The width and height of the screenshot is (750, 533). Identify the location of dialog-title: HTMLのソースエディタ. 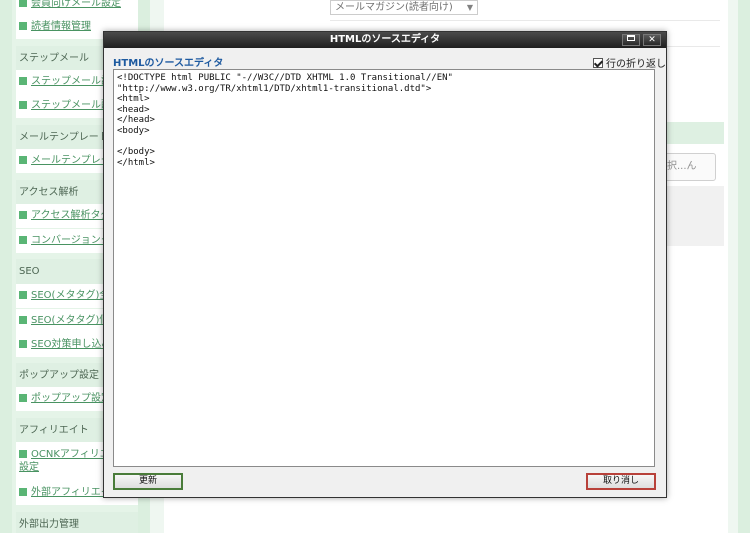
(385, 39).